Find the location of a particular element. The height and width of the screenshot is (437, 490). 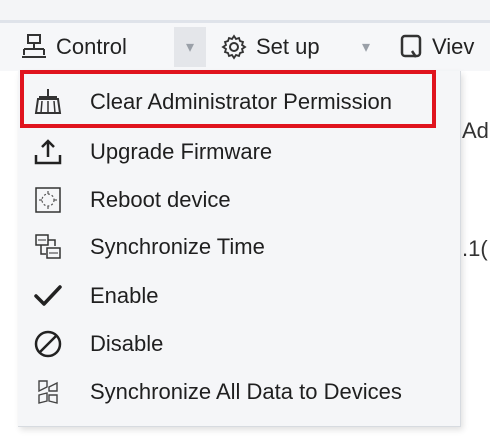

reboot-icon is located at coordinates (48, 200).